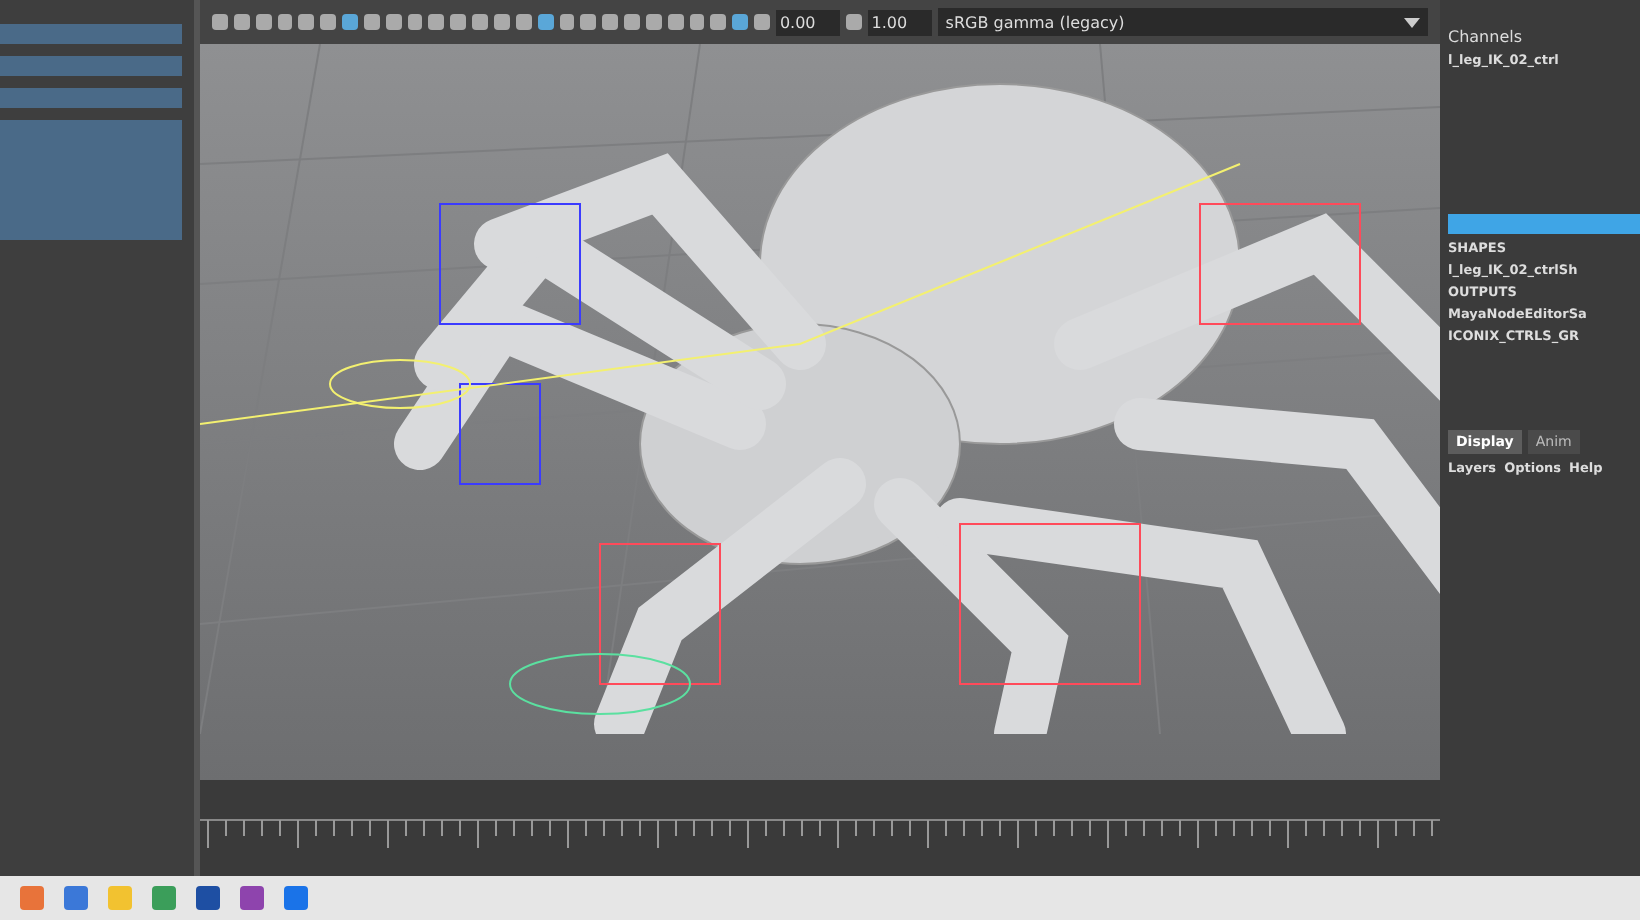 This screenshot has width=1640, height=920. I want to click on gamma-field: 1.00, so click(899, 22).